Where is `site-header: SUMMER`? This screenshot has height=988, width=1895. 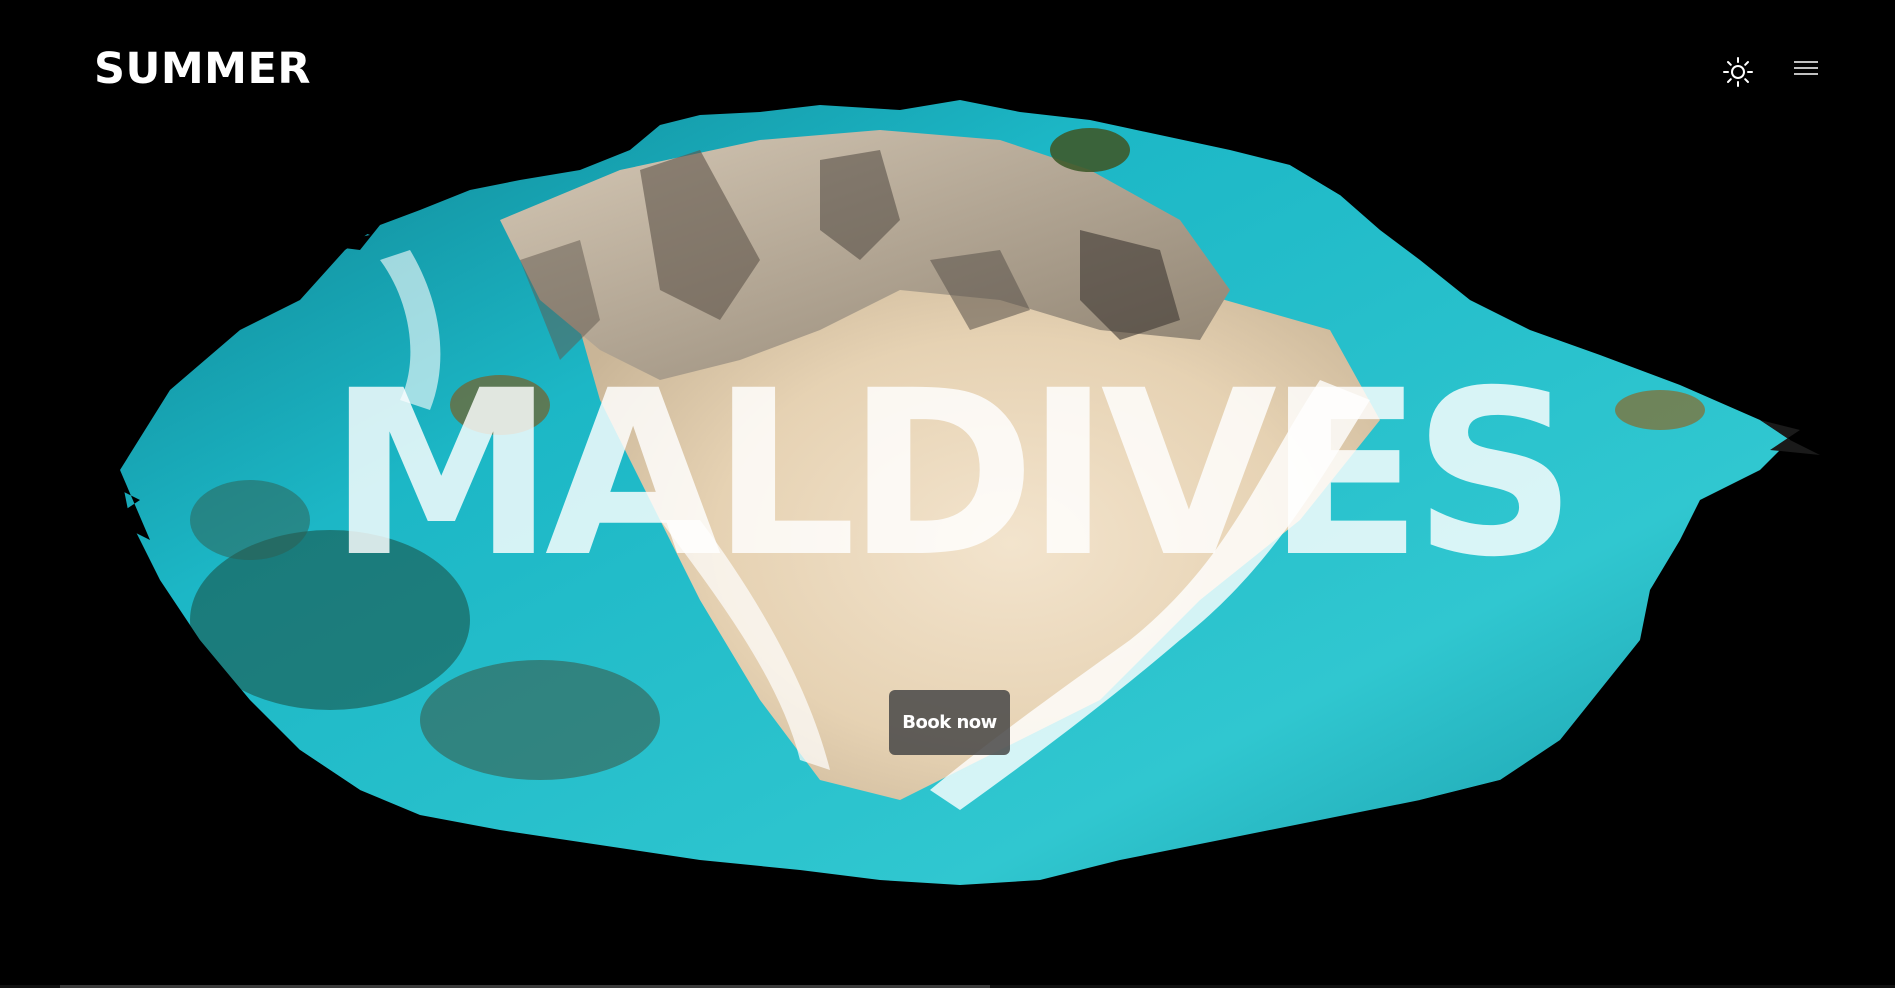
site-header: SUMMER is located at coordinates (947, 70).